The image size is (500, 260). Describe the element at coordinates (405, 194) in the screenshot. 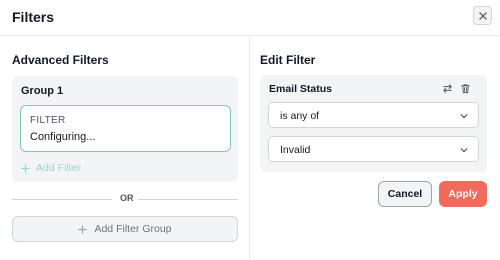

I see `cancel-button: Cancel` at that location.